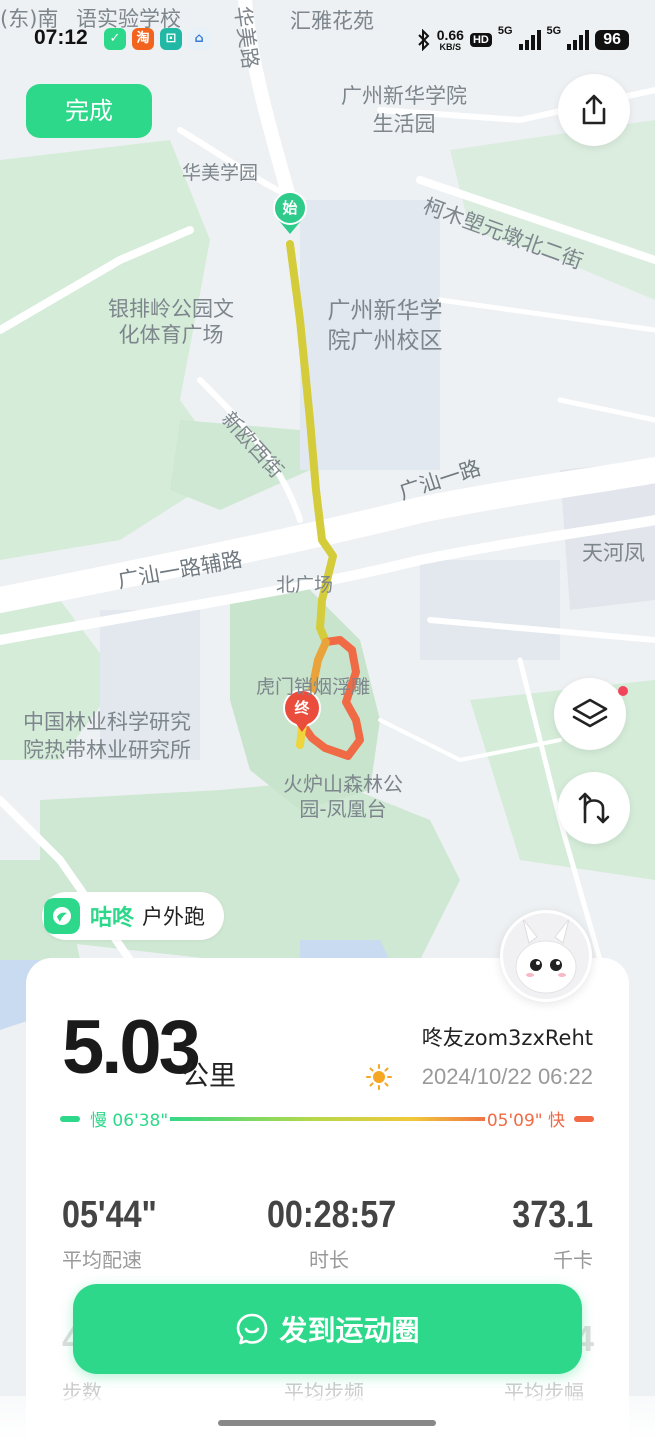  Describe the element at coordinates (131, 1047) in the screenshot. I see `distance-value: 5.03` at that location.